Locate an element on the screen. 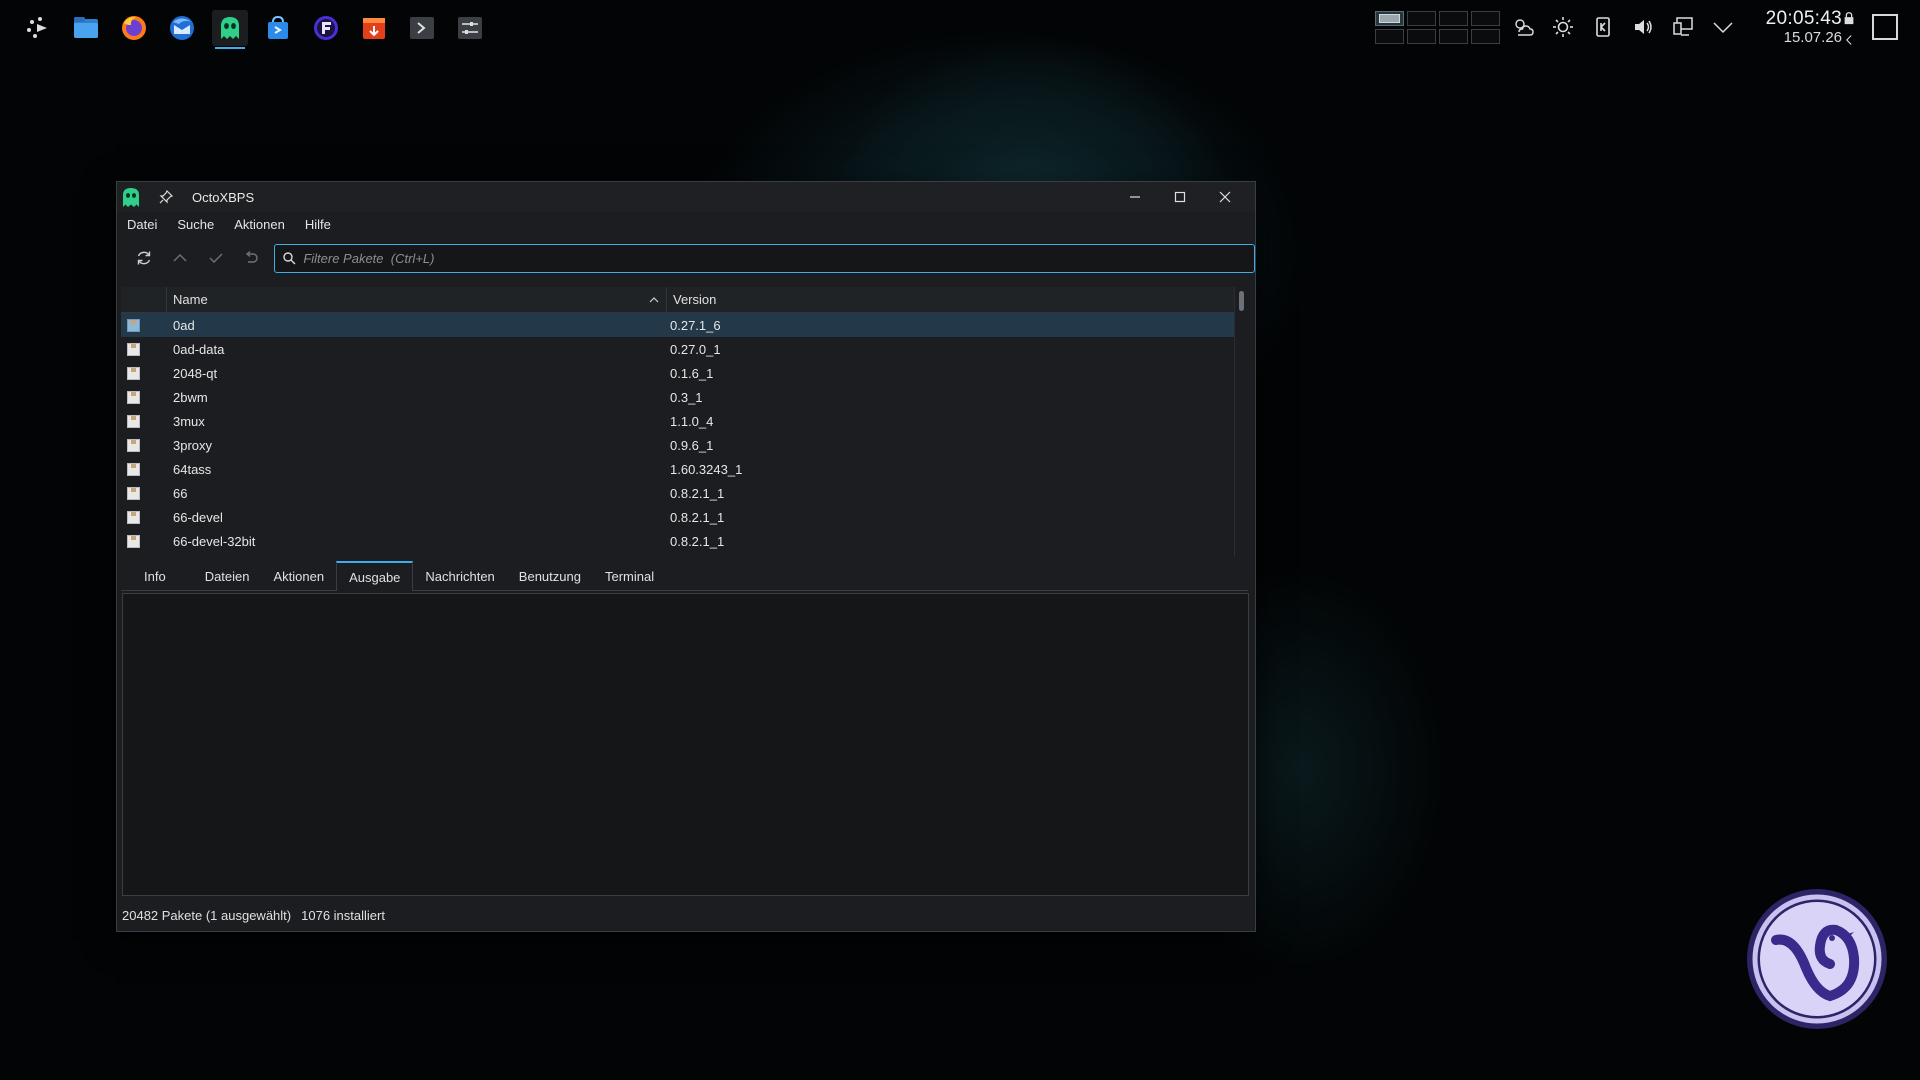 This screenshot has height=1080, width=1920. table-row: 64tass 1.60.3243_1 is located at coordinates (684, 469).